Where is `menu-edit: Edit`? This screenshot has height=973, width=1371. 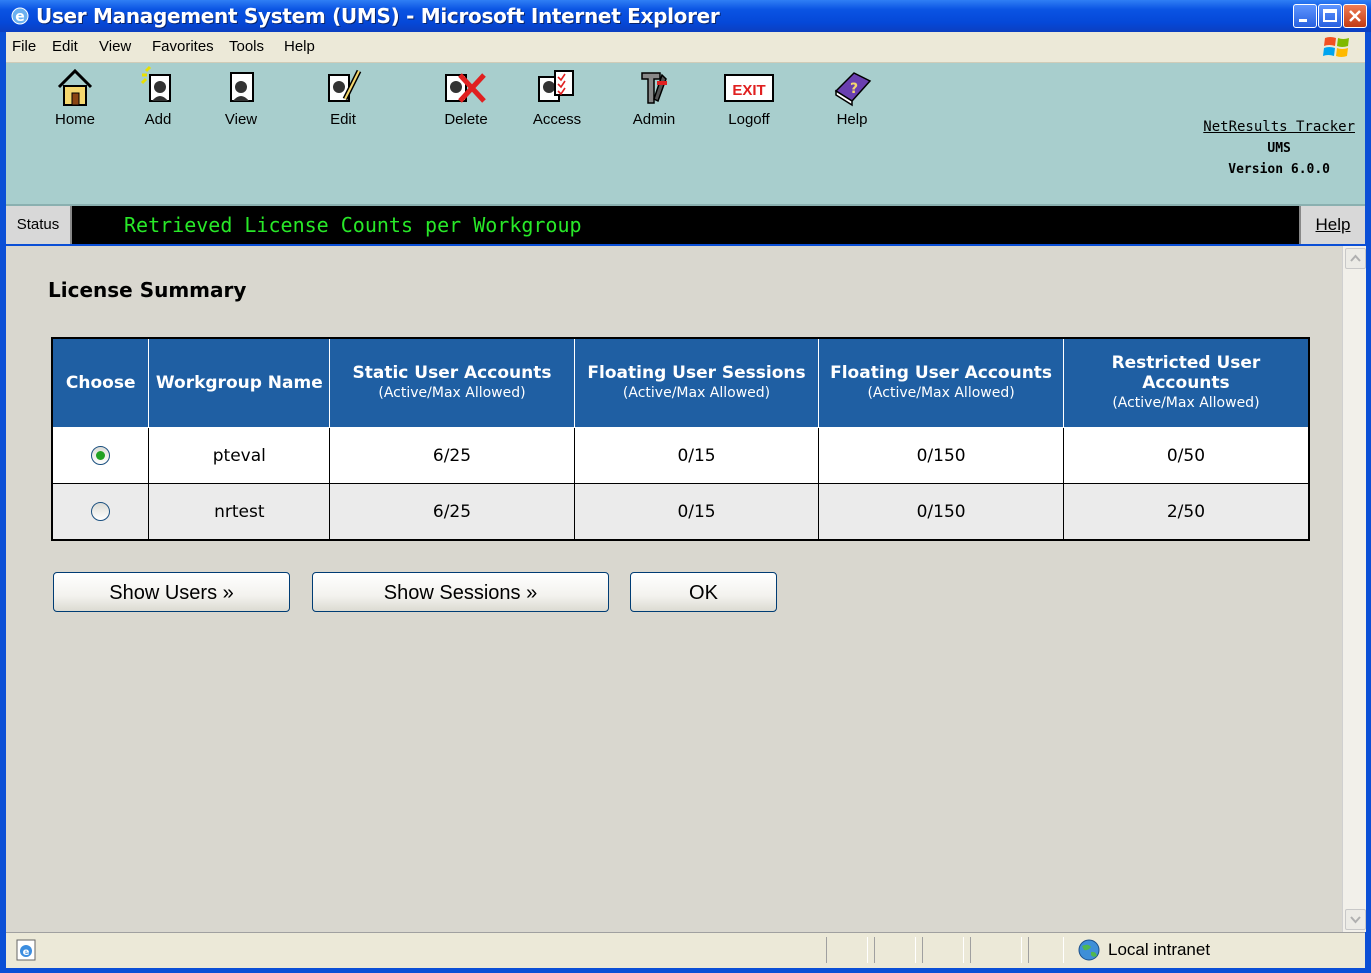 menu-edit: Edit is located at coordinates (65, 46).